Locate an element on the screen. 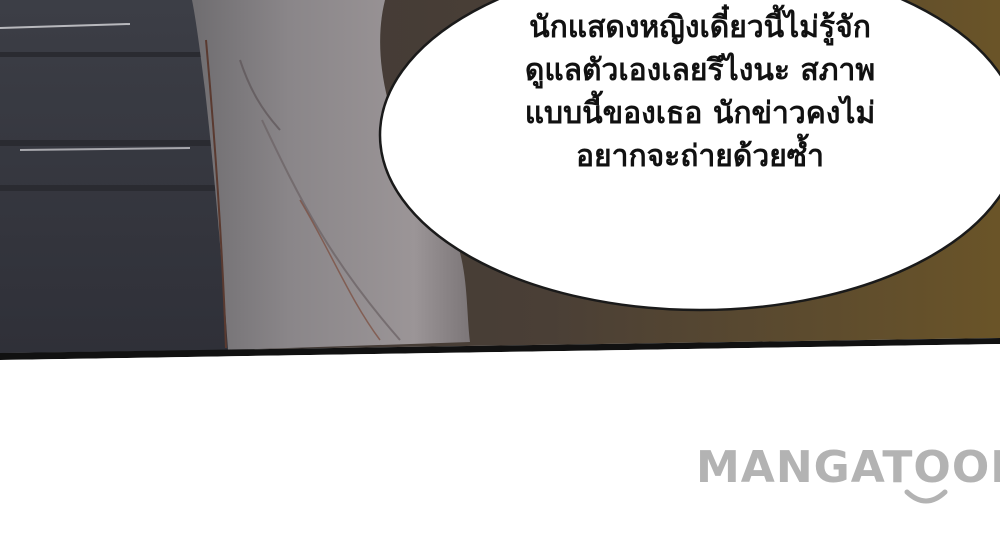  mangatoon-watermark: MANGATOON is located at coordinates (848, 479).